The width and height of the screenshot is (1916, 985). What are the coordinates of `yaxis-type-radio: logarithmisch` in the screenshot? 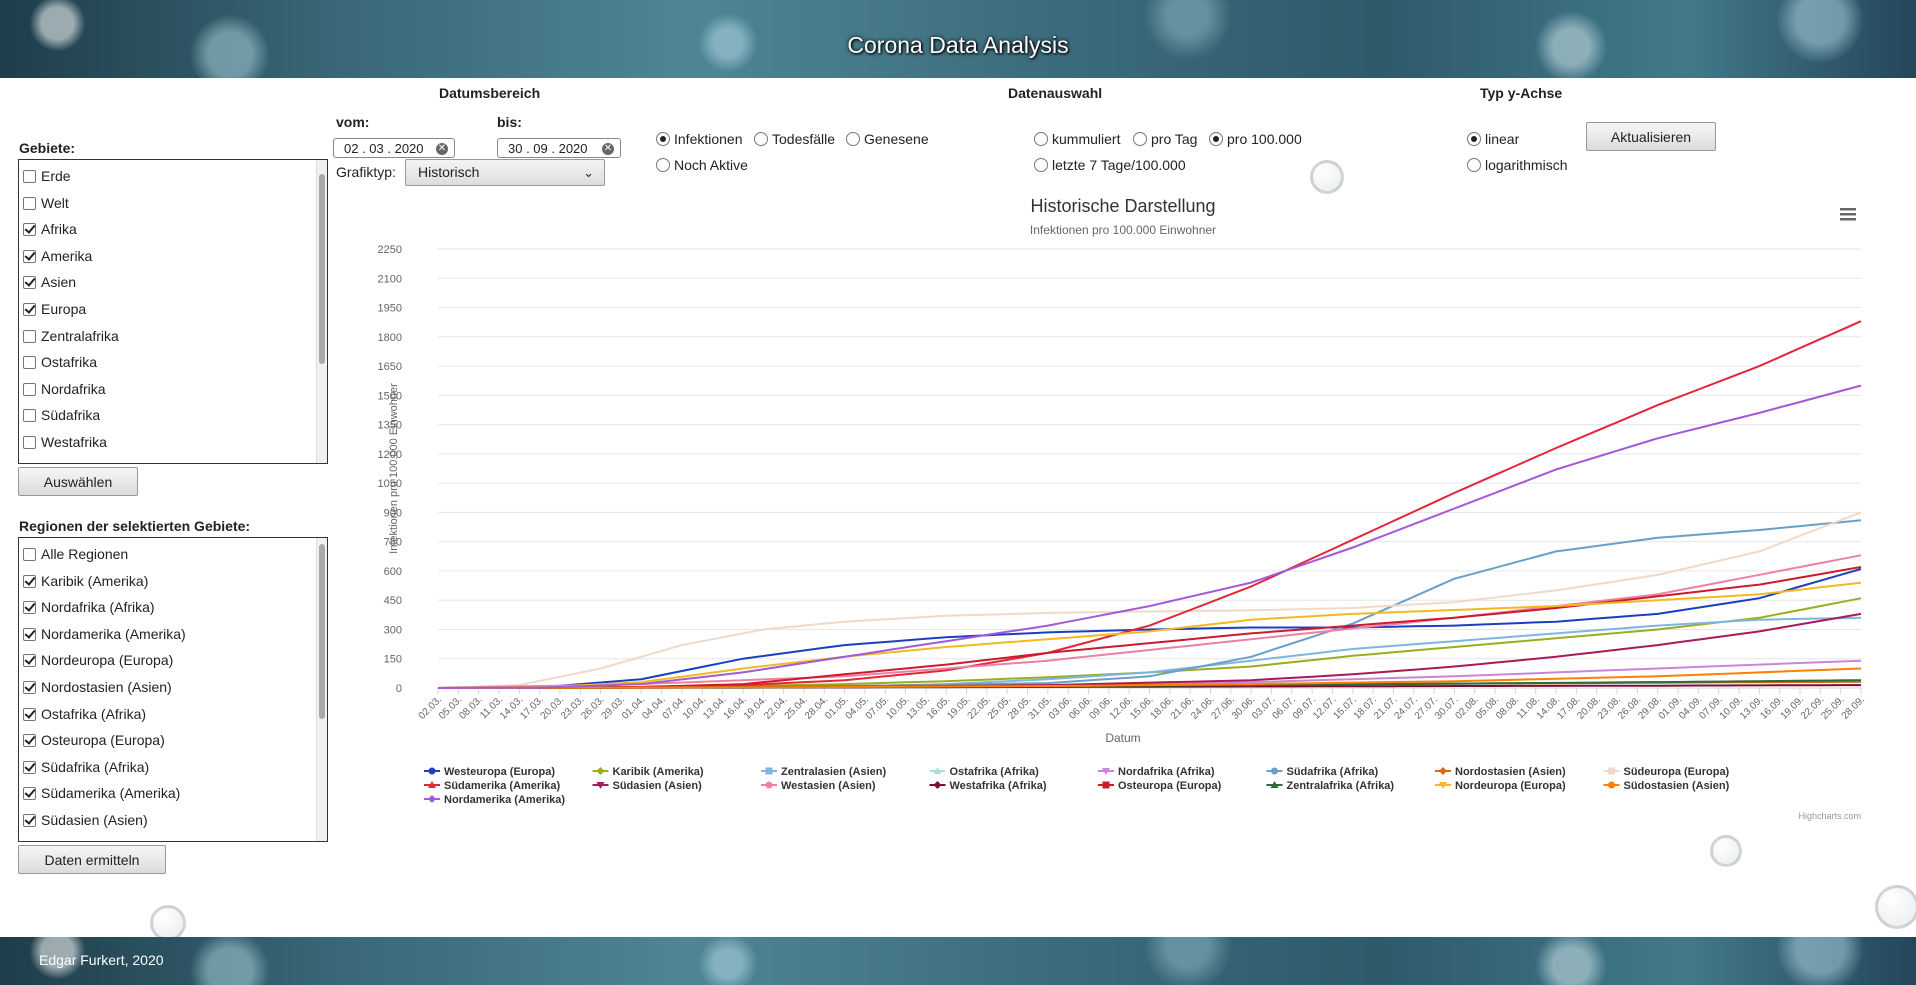 It's located at (1517, 165).